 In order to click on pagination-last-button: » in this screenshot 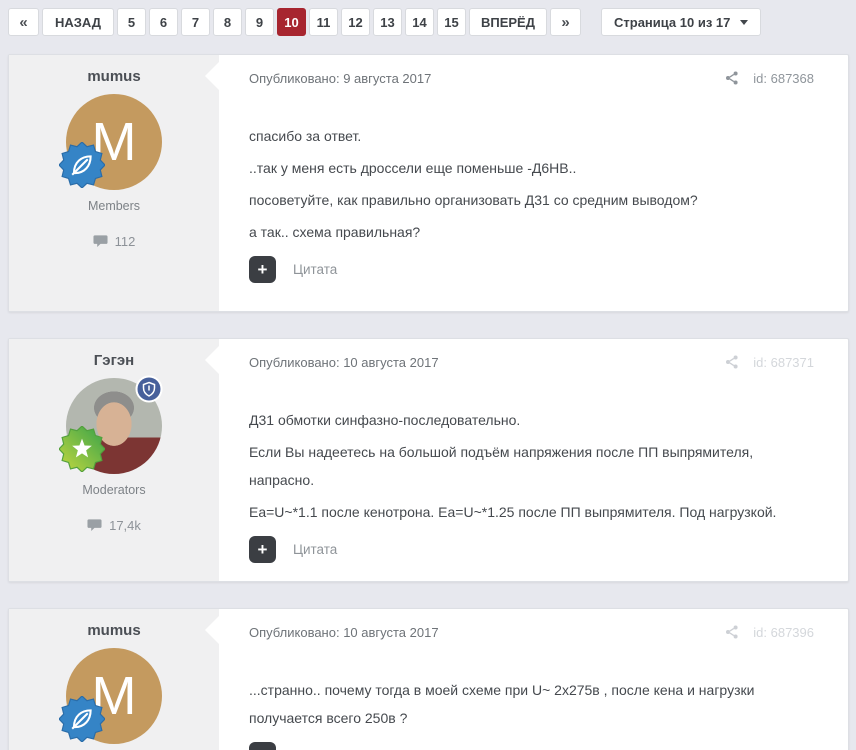, I will do `click(565, 22)`.